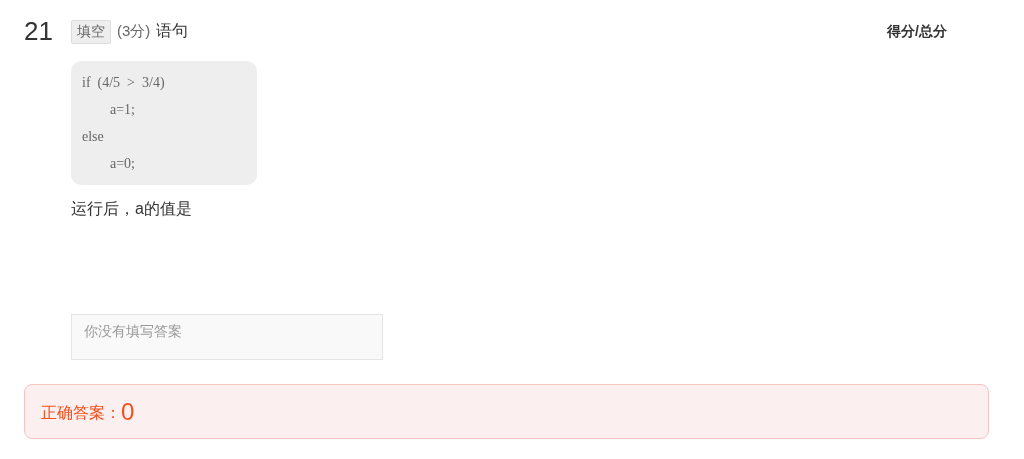  I want to click on code-line: a=1;, so click(122, 110).